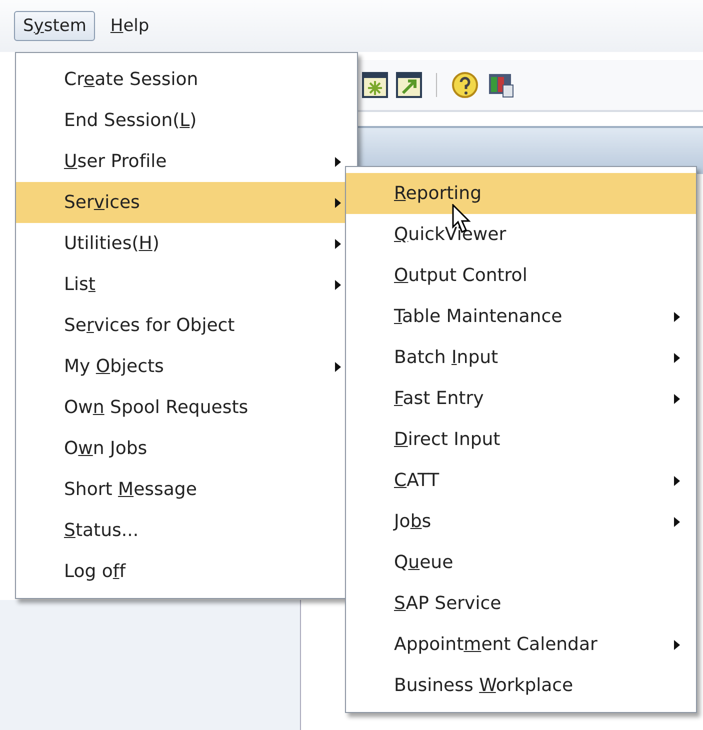 This screenshot has height=730, width=703. I want to click on menu-item: Appointment Calendar, so click(521, 644).